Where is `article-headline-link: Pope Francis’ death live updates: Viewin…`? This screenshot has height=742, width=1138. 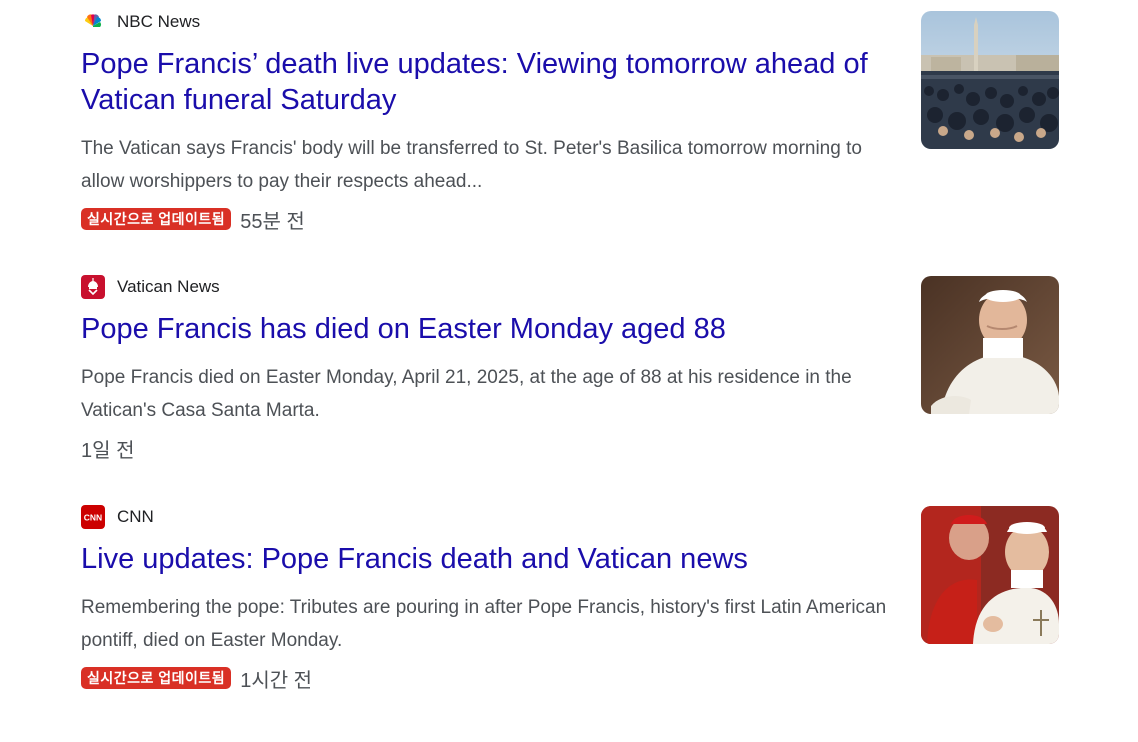
article-headline-link: Pope Francis’ death live updates: Viewin… is located at coordinates (491, 82).